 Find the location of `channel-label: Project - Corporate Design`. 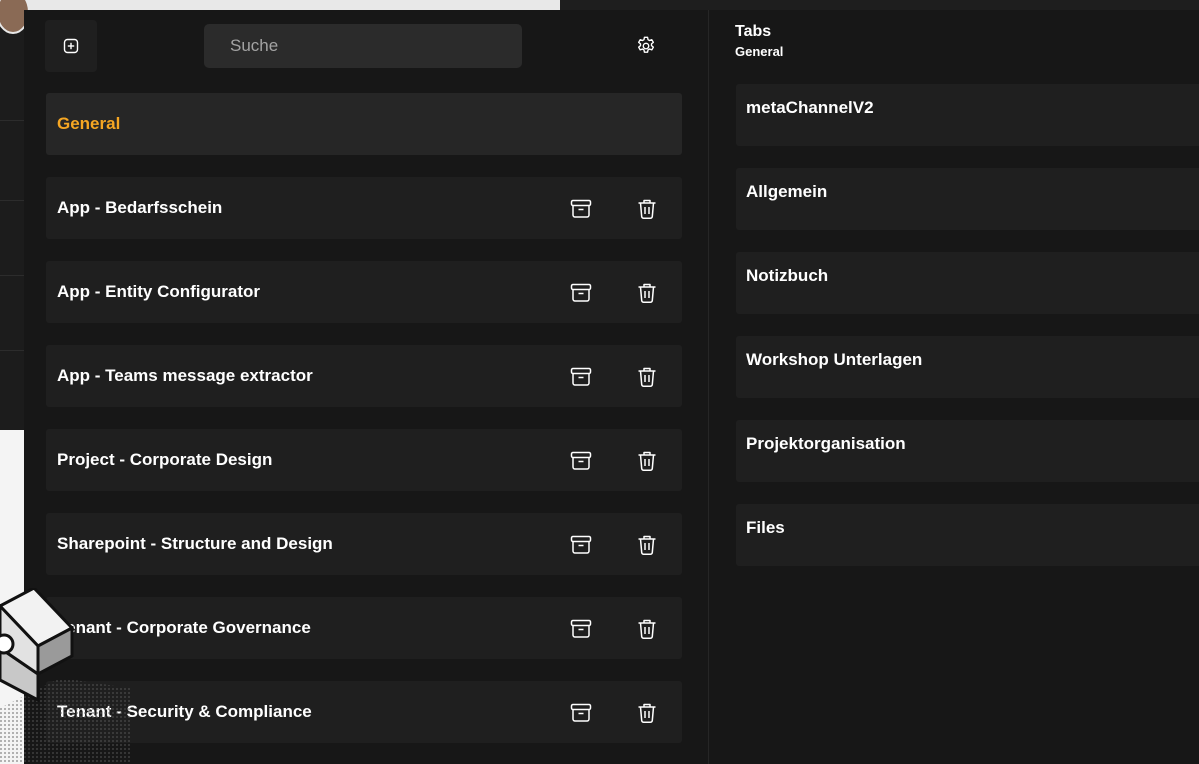

channel-label: Project - Corporate Design is located at coordinates (165, 459).